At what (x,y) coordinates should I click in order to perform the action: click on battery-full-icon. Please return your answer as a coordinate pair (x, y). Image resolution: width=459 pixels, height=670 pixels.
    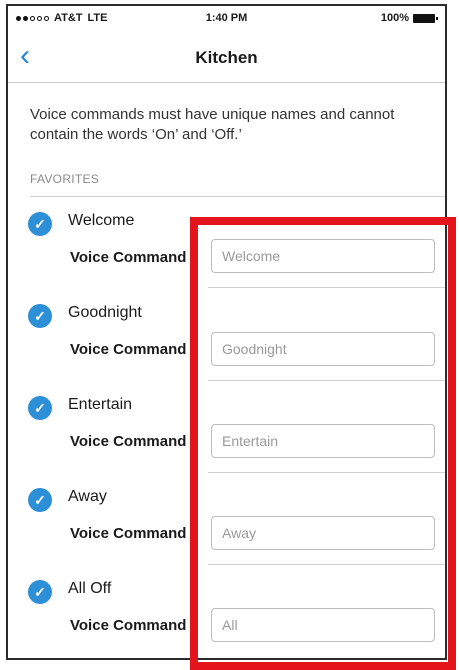
    Looking at the image, I should click on (425, 18).